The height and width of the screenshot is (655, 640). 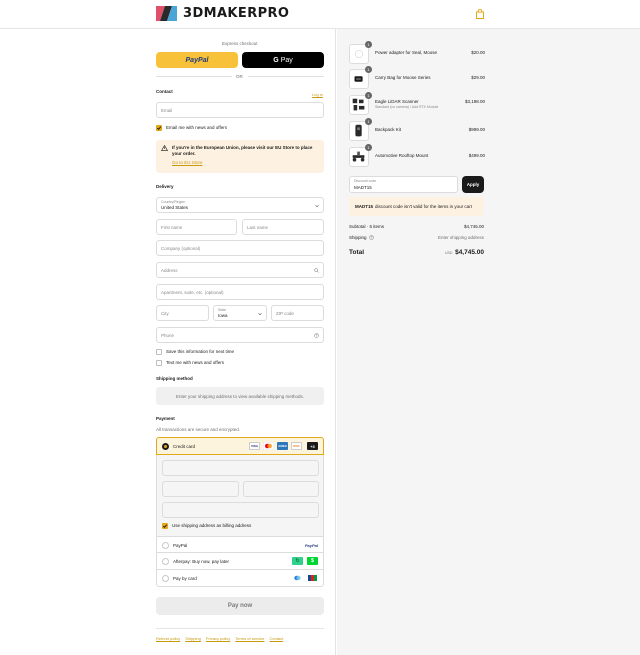 What do you see at coordinates (240, 468) in the screenshot?
I see `card-number-field` at bounding box center [240, 468].